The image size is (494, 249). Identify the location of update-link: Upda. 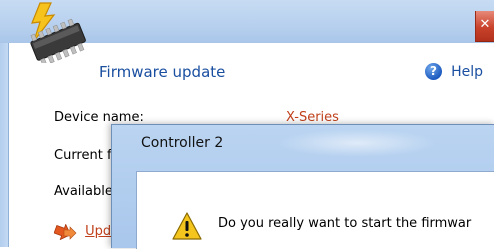
(86, 230).